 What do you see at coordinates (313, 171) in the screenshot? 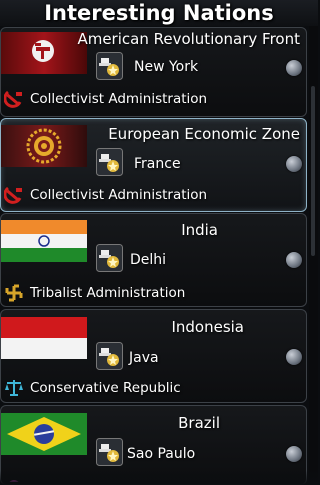
I see `scroll-thumb` at bounding box center [313, 171].